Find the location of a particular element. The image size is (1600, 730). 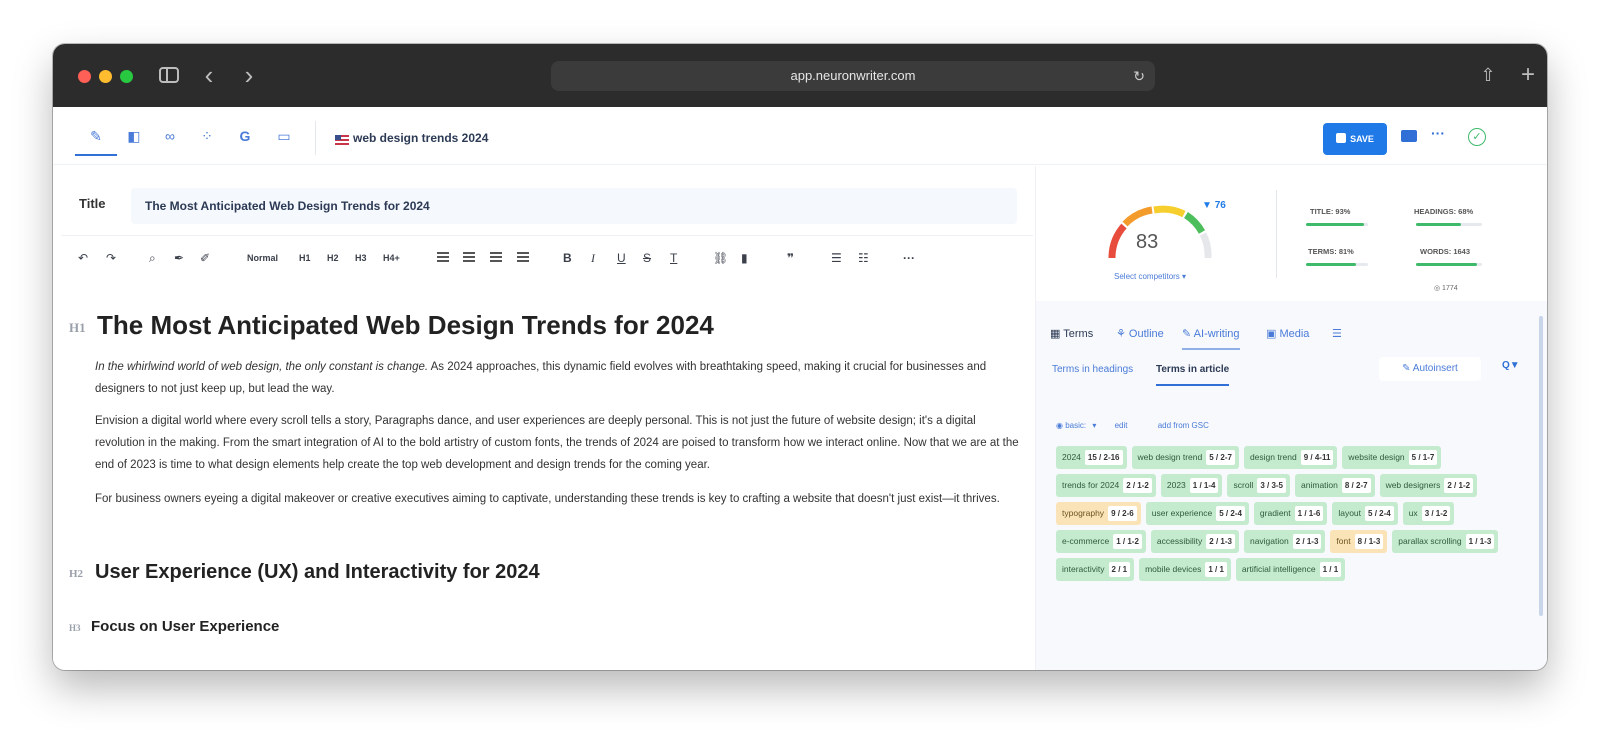

subtab-terms-in-headings: Terms in headings is located at coordinates (1092, 369).